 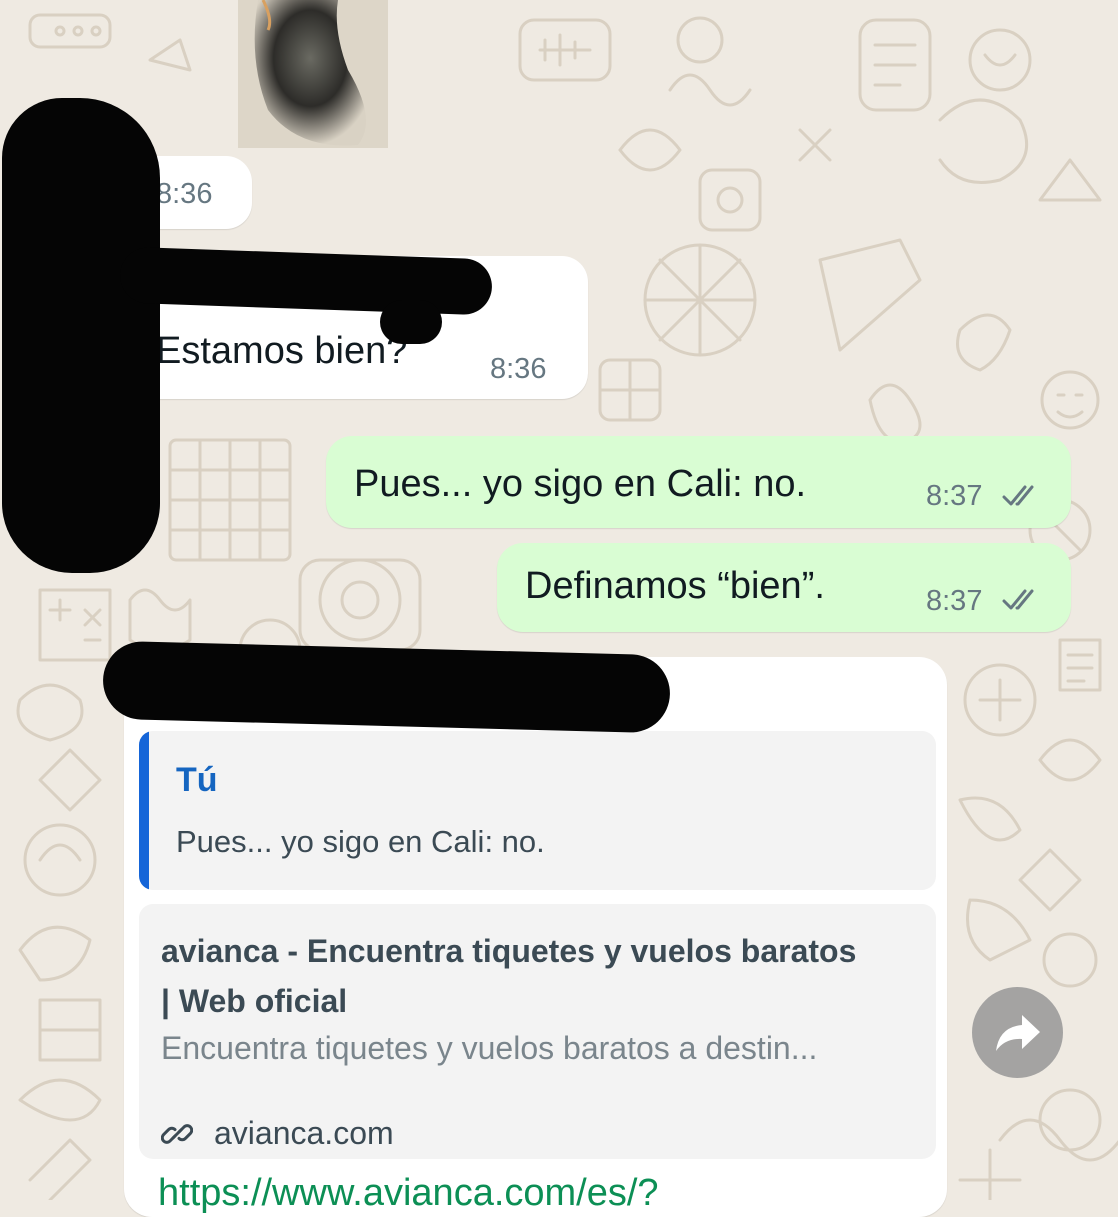 What do you see at coordinates (144, 810) in the screenshot?
I see `quote-accent-bar` at bounding box center [144, 810].